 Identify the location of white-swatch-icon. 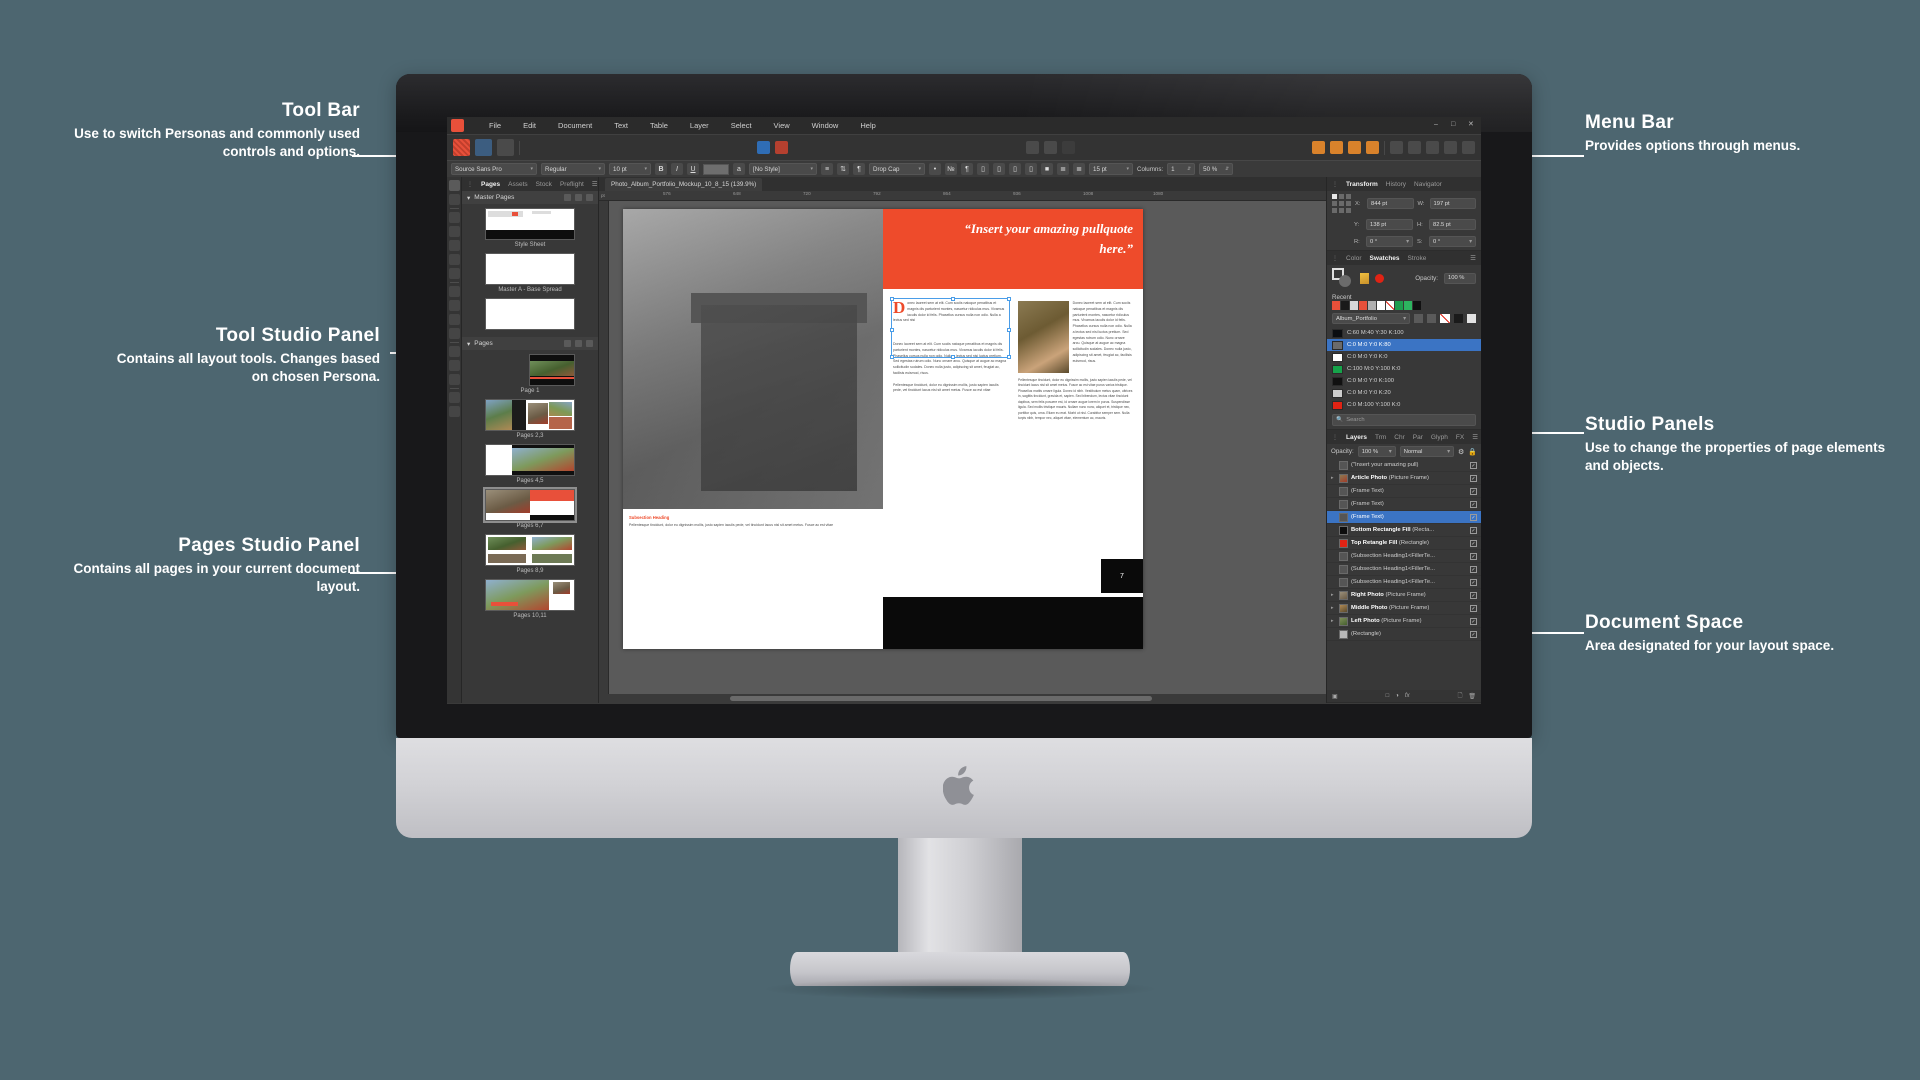
(1471, 318).